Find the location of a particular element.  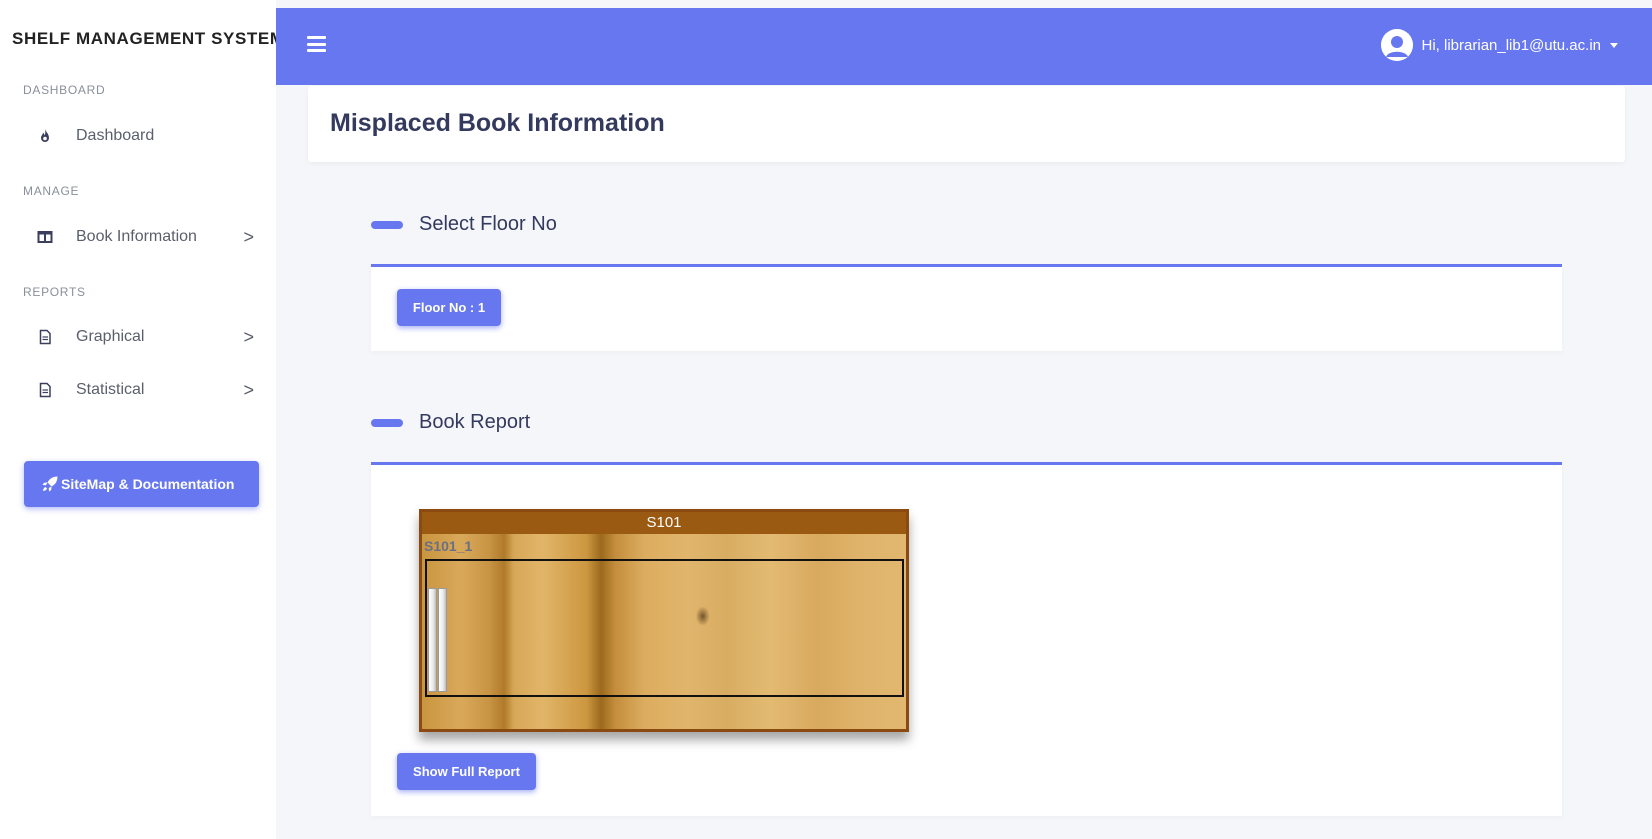

sidebar-item-label: Graphical is located at coordinates (110, 336).